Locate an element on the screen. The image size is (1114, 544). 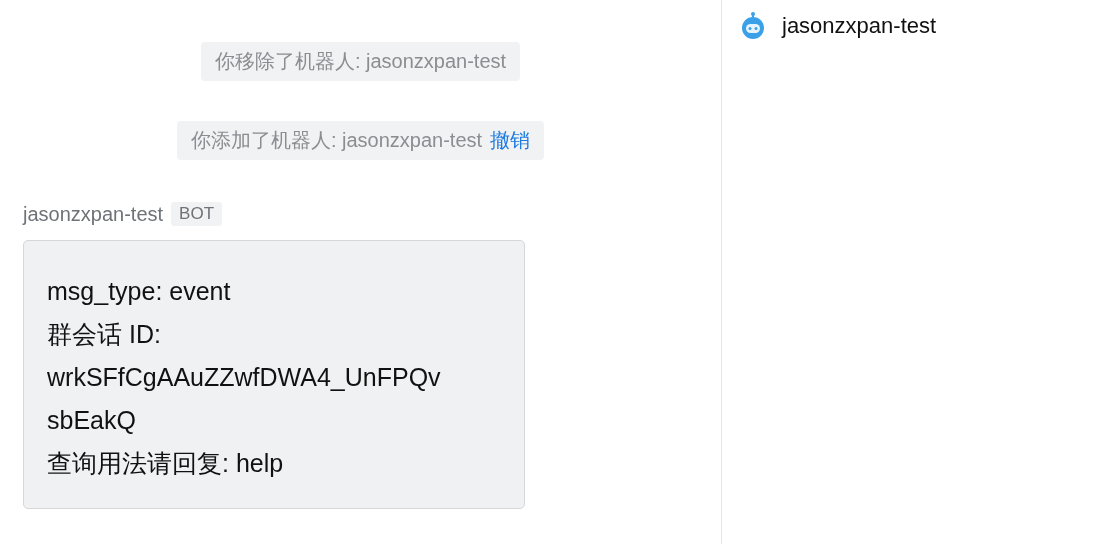
sender-name: jasonzxpan-test is located at coordinates (93, 214).